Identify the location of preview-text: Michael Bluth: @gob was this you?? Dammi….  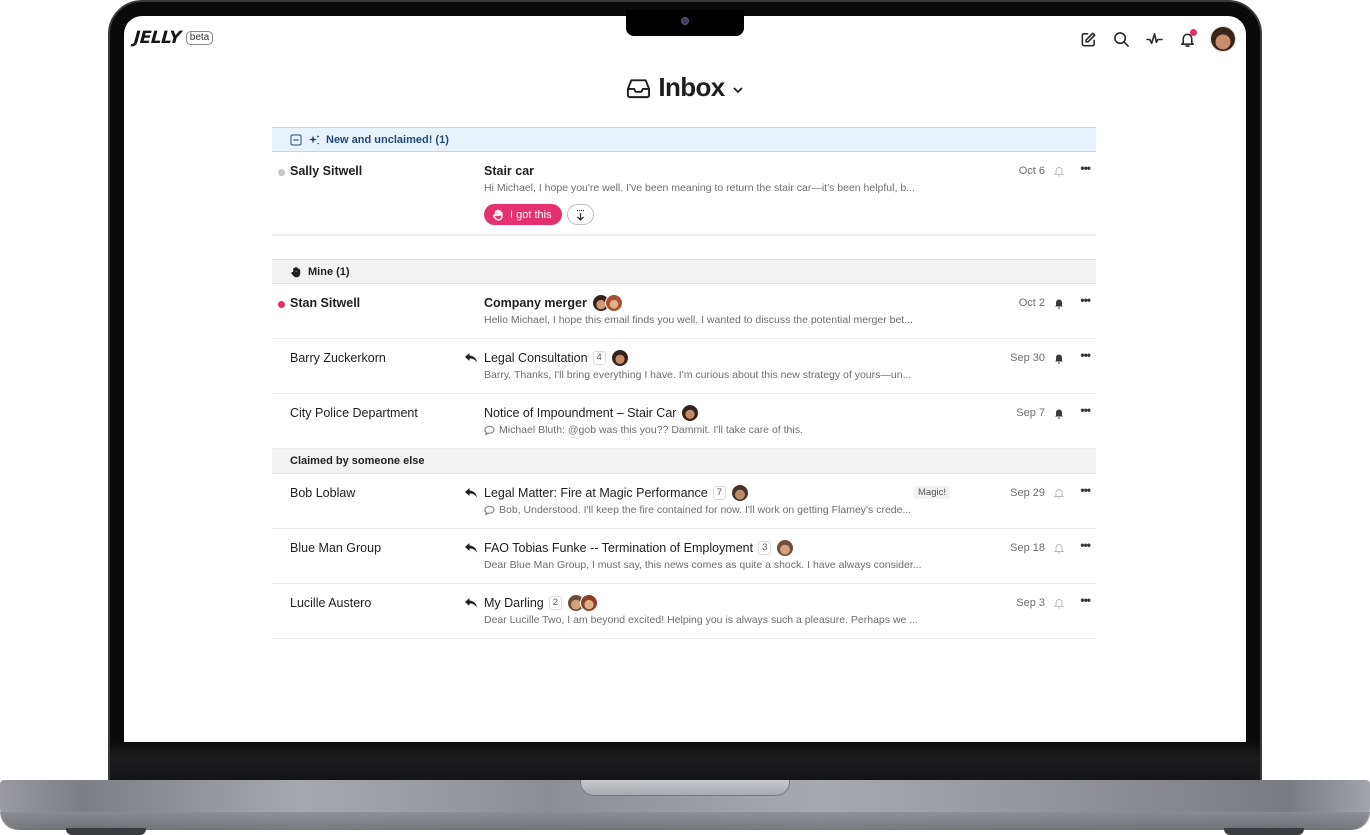
(651, 430).